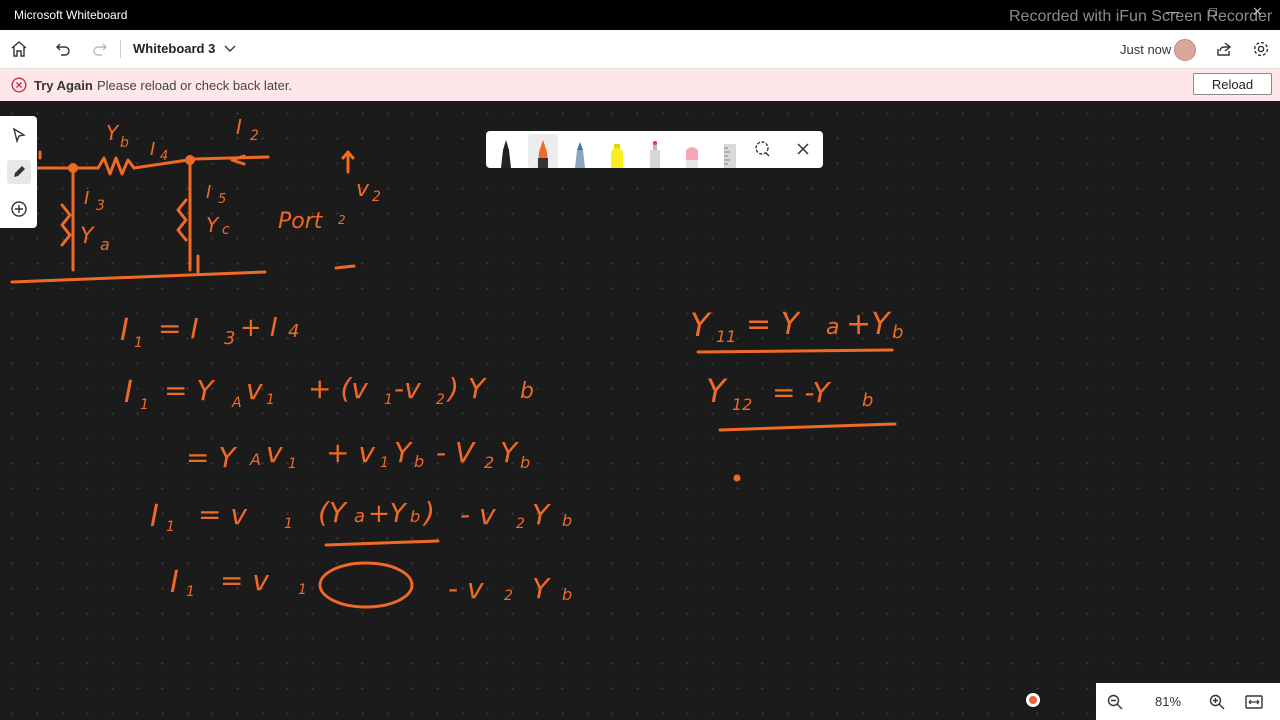 Image resolution: width=1280 pixels, height=720 pixels. What do you see at coordinates (338, 388) in the screenshot?
I see `svg-text: + (v` at bounding box center [338, 388].